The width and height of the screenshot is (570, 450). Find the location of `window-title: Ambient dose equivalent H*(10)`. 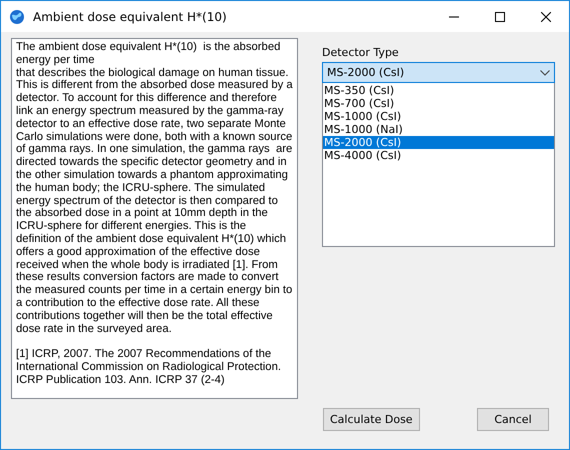

window-title: Ambient dose equivalent H*(10) is located at coordinates (130, 17).